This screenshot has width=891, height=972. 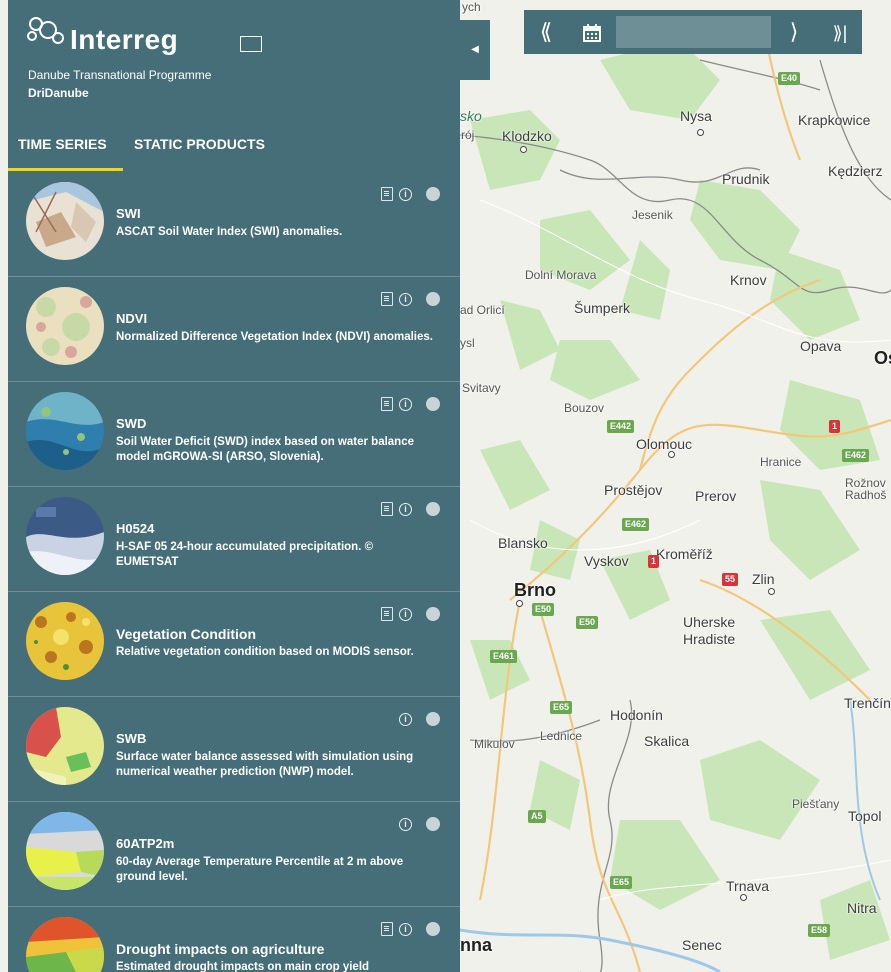 I want to click on programme-name: Danube Transnational Programme, so click(x=120, y=75).